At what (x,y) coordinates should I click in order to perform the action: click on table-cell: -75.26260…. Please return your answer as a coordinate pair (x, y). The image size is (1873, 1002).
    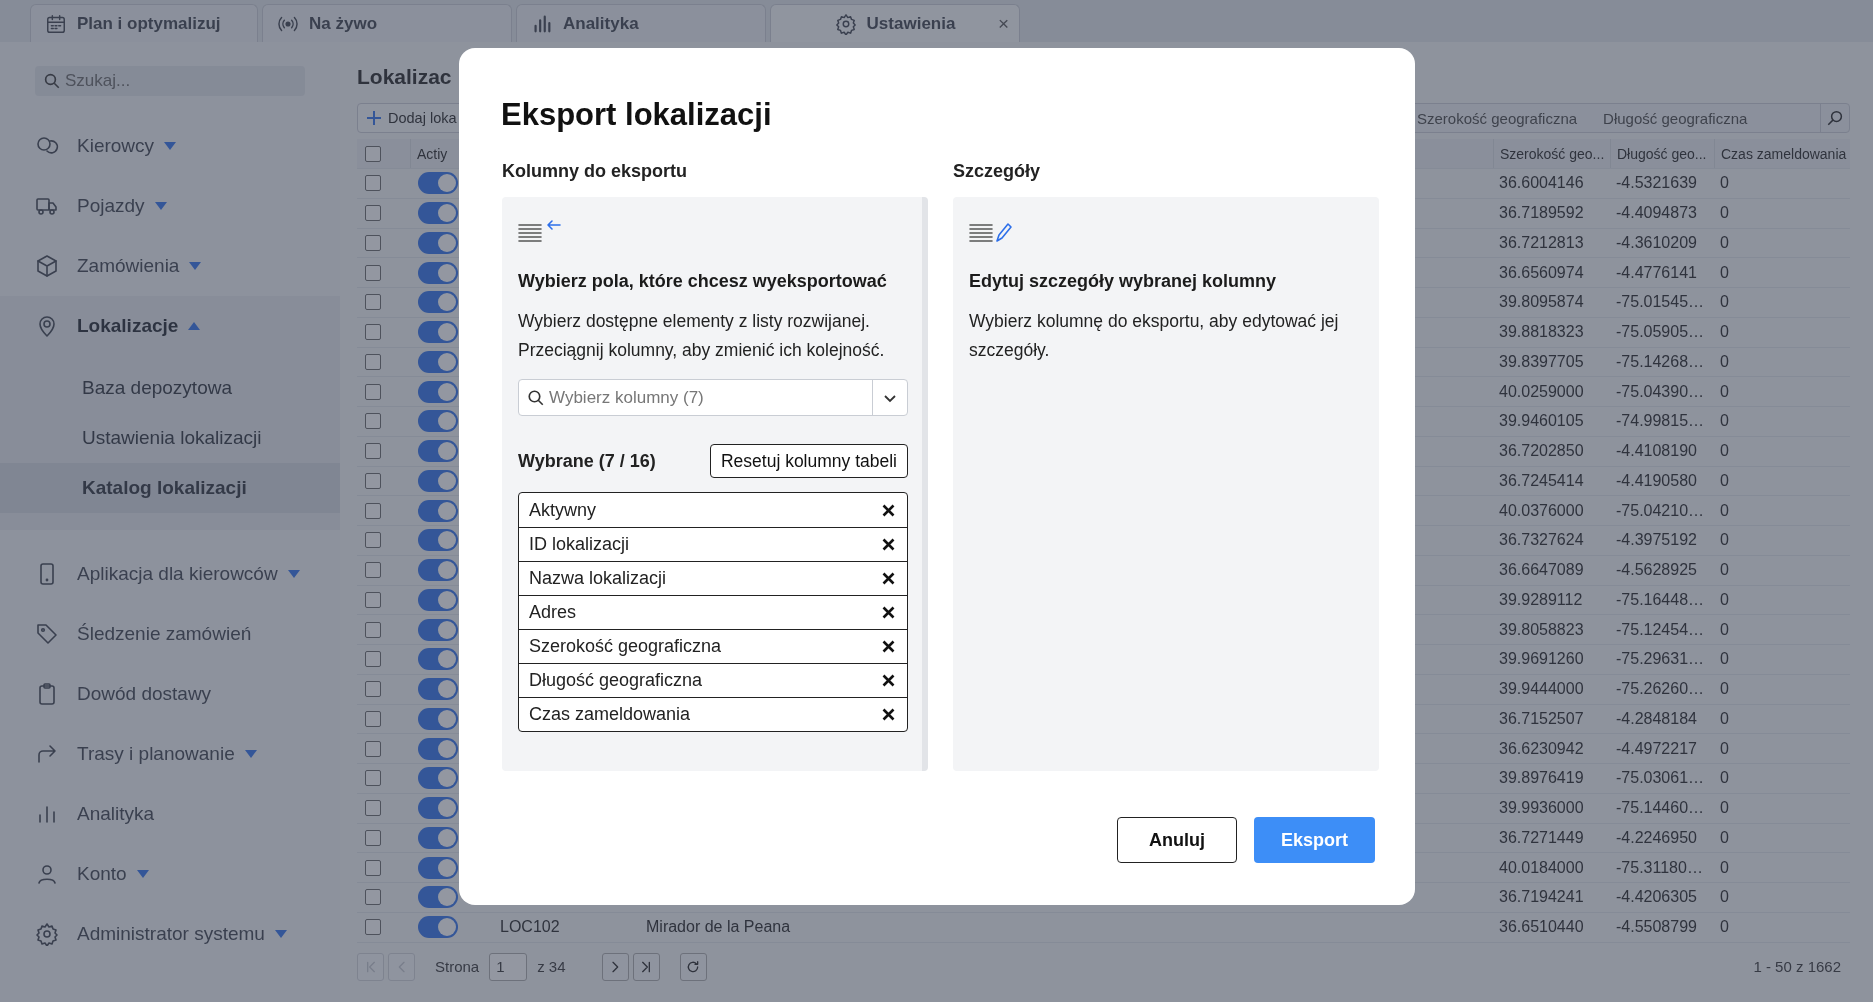
    Looking at the image, I should click on (1660, 689).